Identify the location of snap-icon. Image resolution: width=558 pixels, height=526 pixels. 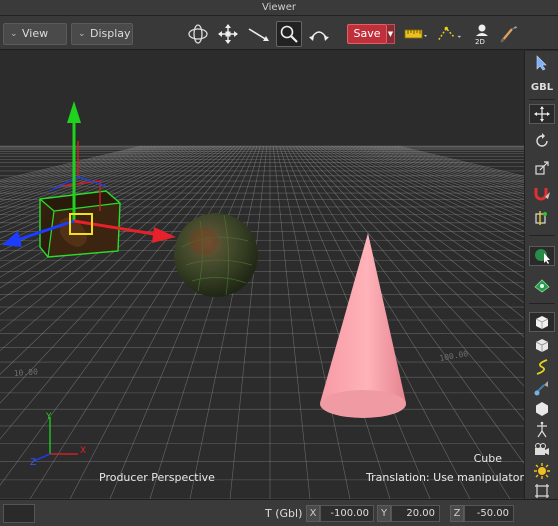
(541, 218).